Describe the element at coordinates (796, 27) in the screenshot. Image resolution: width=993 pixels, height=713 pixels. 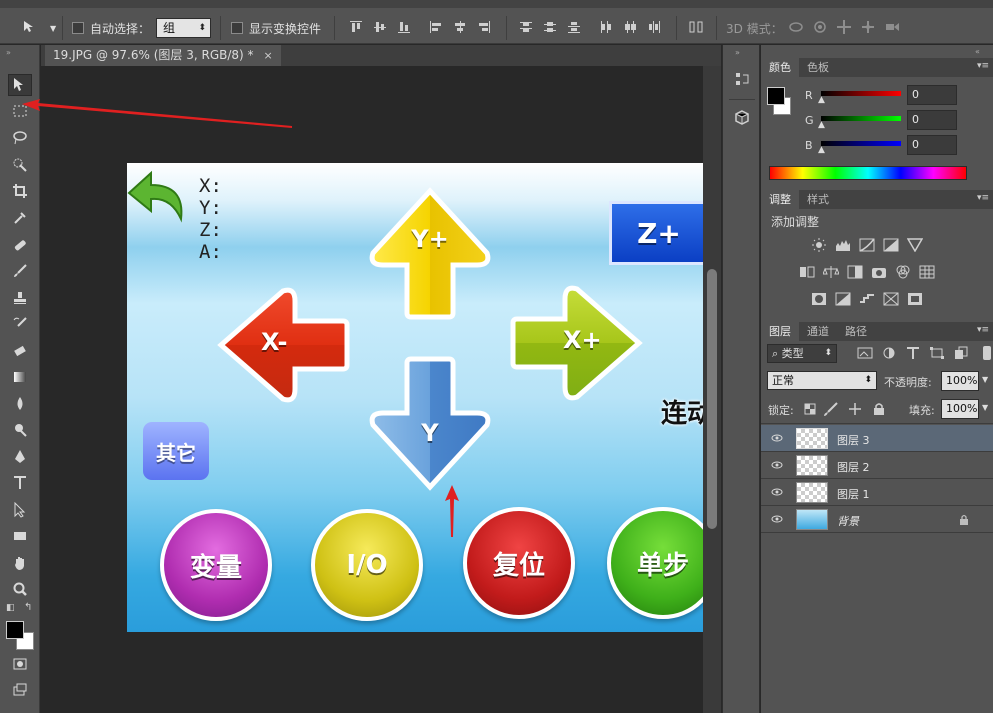
I see `orbit-3d-icon` at that location.